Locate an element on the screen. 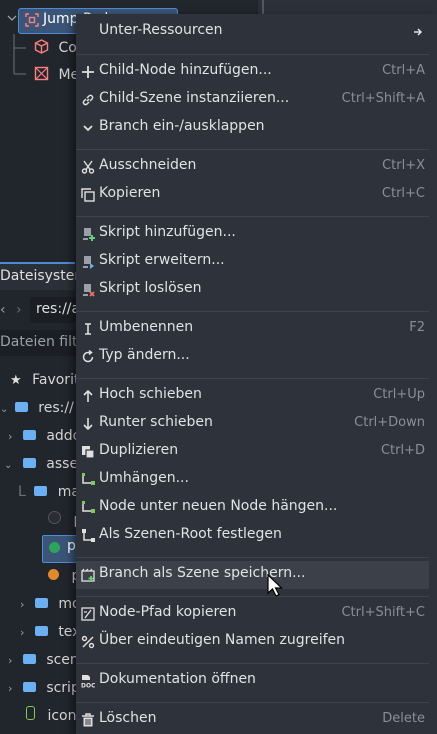 The width and height of the screenshot is (437, 734). fs-item-label: Favorit is located at coordinates (56, 380).